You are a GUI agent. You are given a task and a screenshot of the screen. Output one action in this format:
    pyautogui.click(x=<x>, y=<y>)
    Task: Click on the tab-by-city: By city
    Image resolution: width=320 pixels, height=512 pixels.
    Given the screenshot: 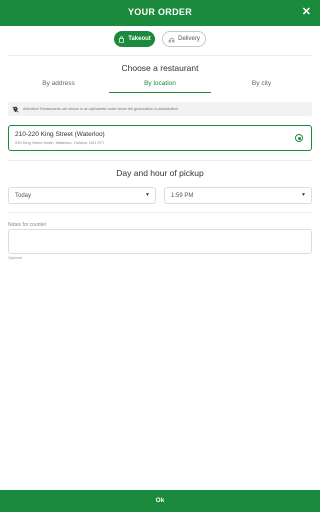 What is the action you would take?
    pyautogui.click(x=261, y=85)
    